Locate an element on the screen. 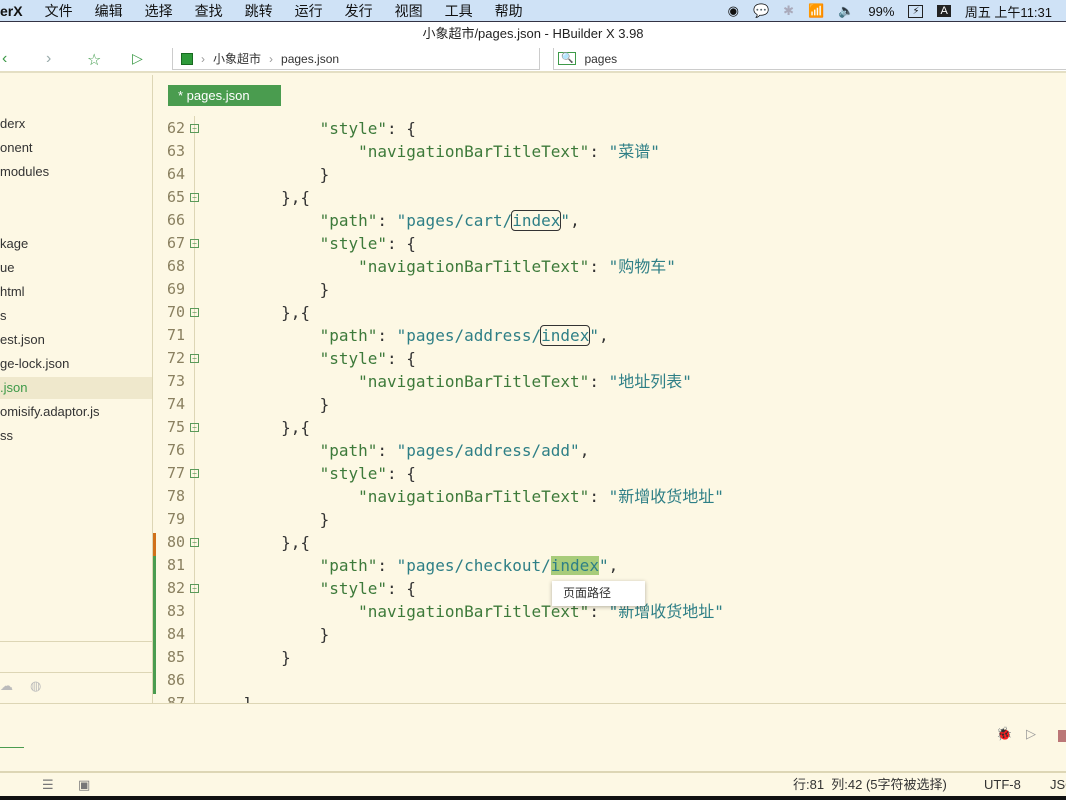 The height and width of the screenshot is (800, 1066). forward-icon: › is located at coordinates (48, 59).